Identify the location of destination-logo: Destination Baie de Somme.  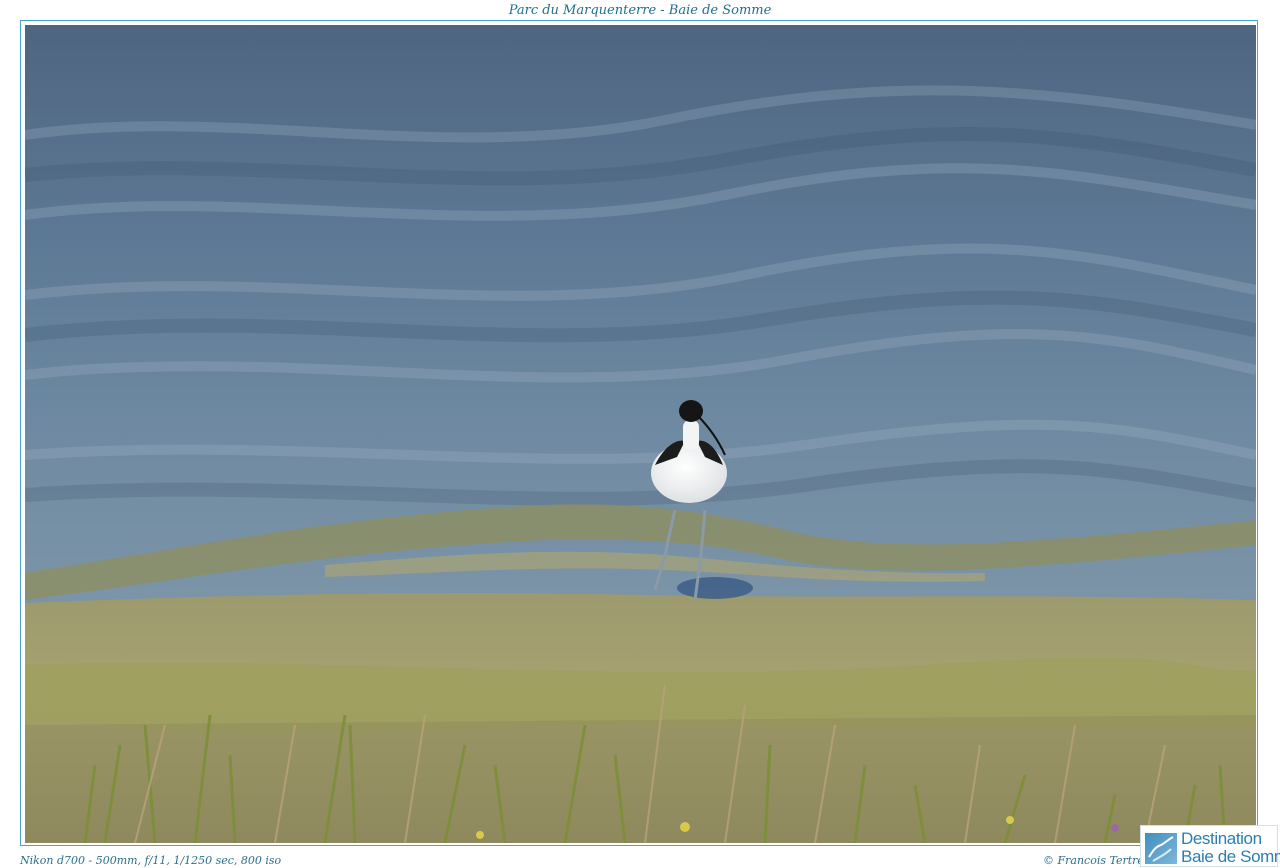
(1210, 846).